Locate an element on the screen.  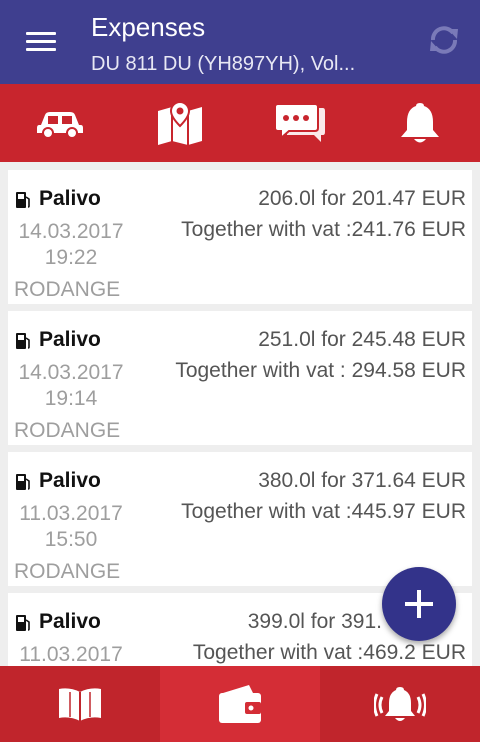
expense-vat: Together with vat :241.76 EUR is located at coordinates (323, 229).